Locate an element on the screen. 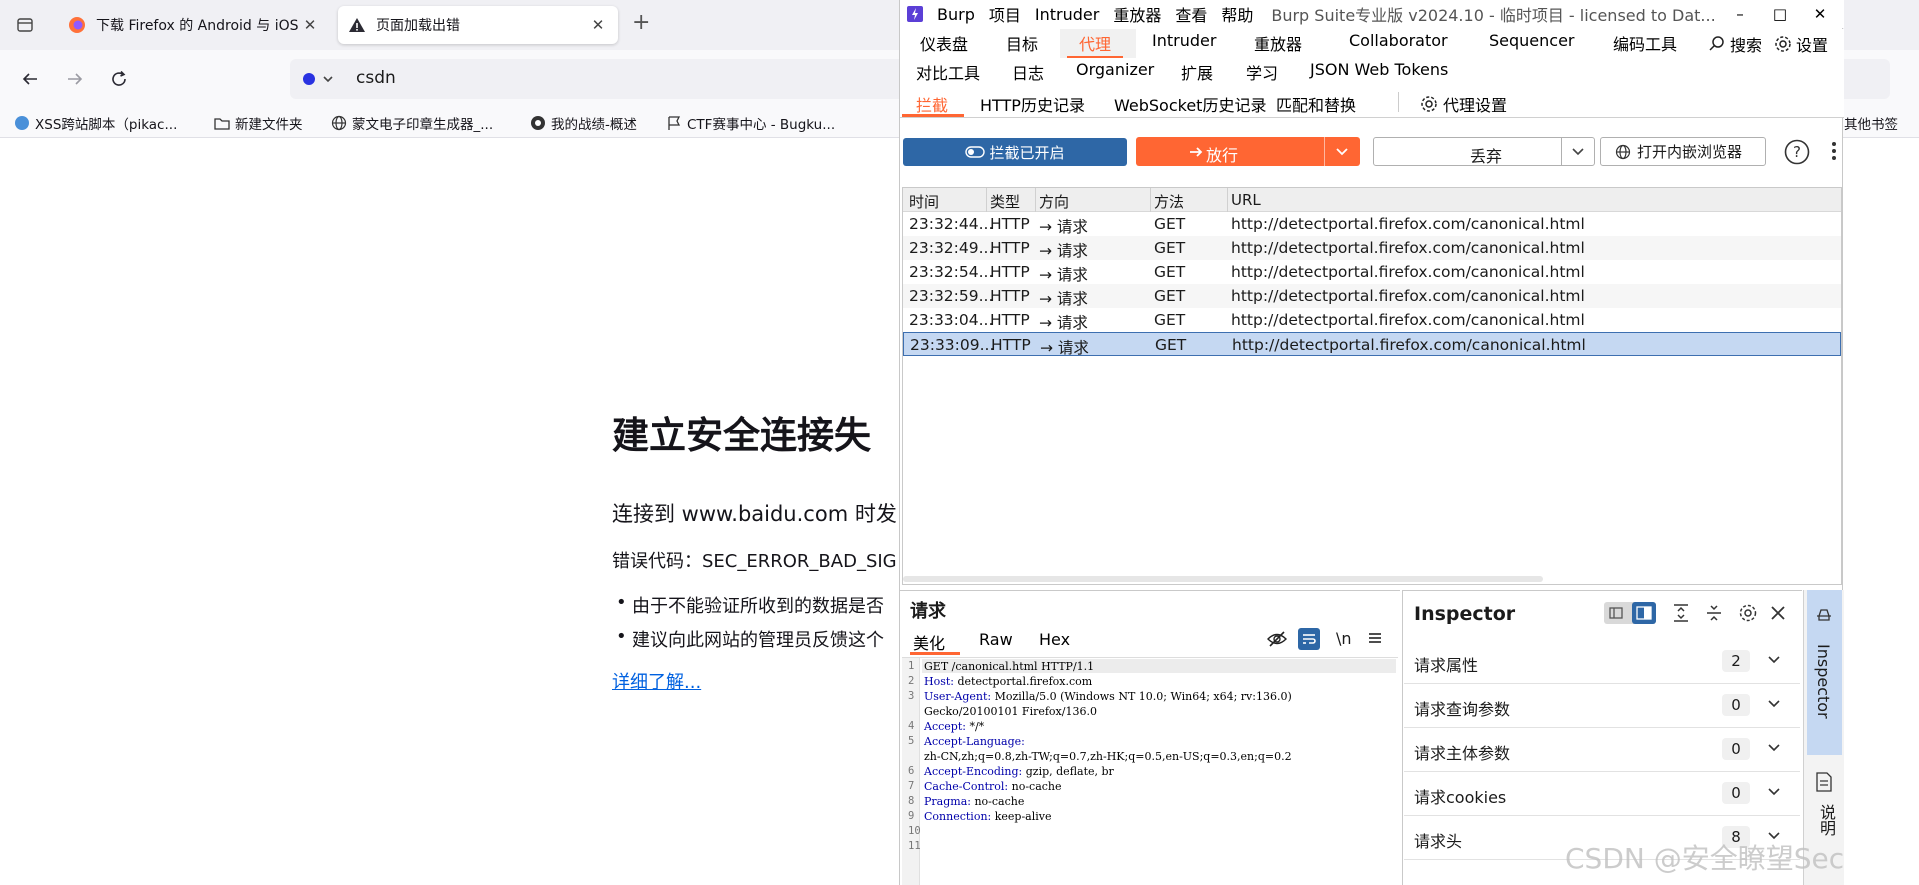 The height and width of the screenshot is (885, 1919). inspector-title: Inspector is located at coordinates (1465, 614).